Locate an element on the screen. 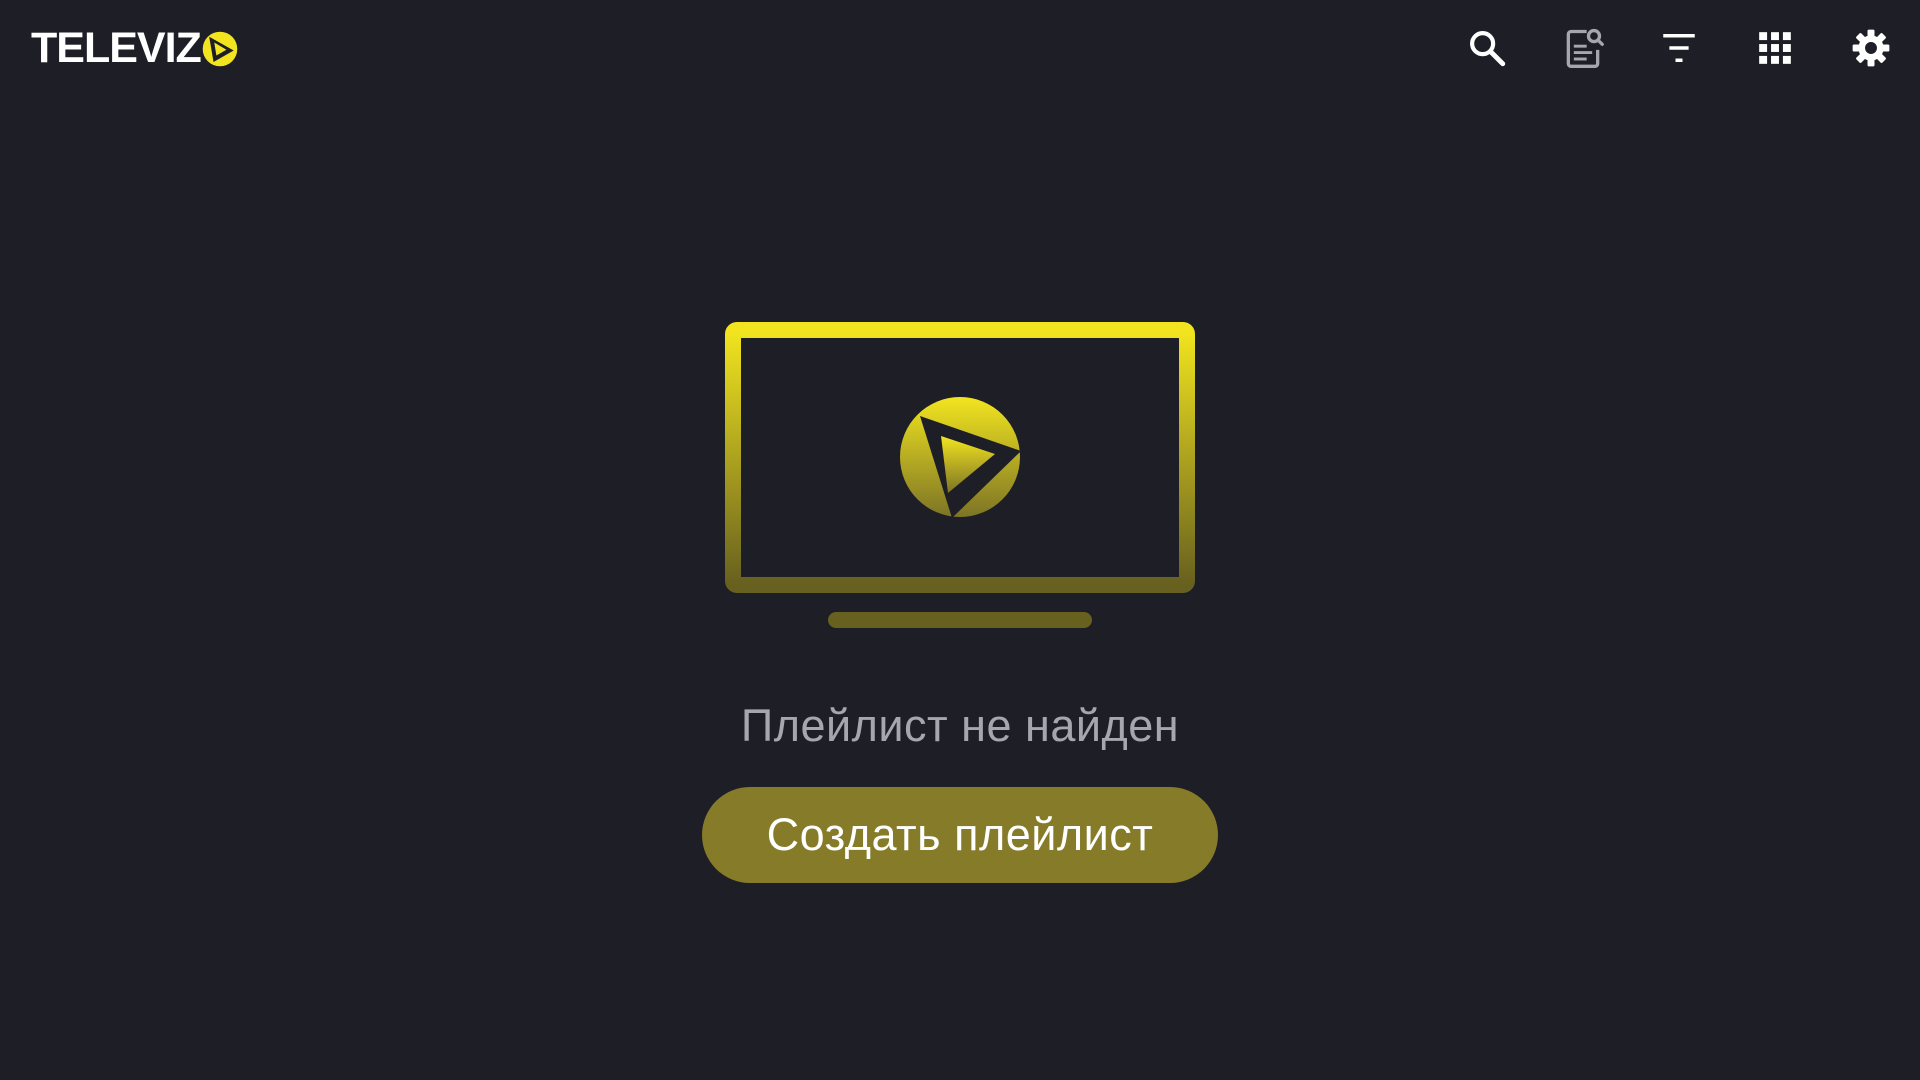 The image size is (1920, 1080). empty-message: Плейлист не найден is located at coordinates (960, 725).